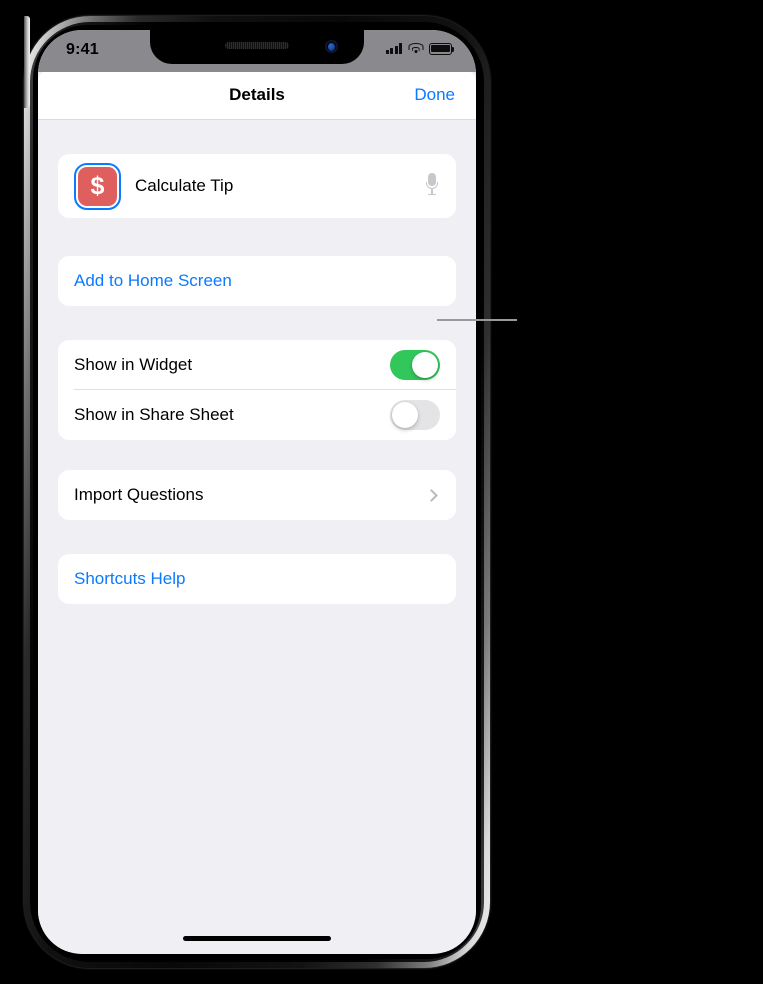 Image resolution: width=763 pixels, height=984 pixels. Describe the element at coordinates (415, 365) in the screenshot. I see `show-in-widget-toggle` at that location.